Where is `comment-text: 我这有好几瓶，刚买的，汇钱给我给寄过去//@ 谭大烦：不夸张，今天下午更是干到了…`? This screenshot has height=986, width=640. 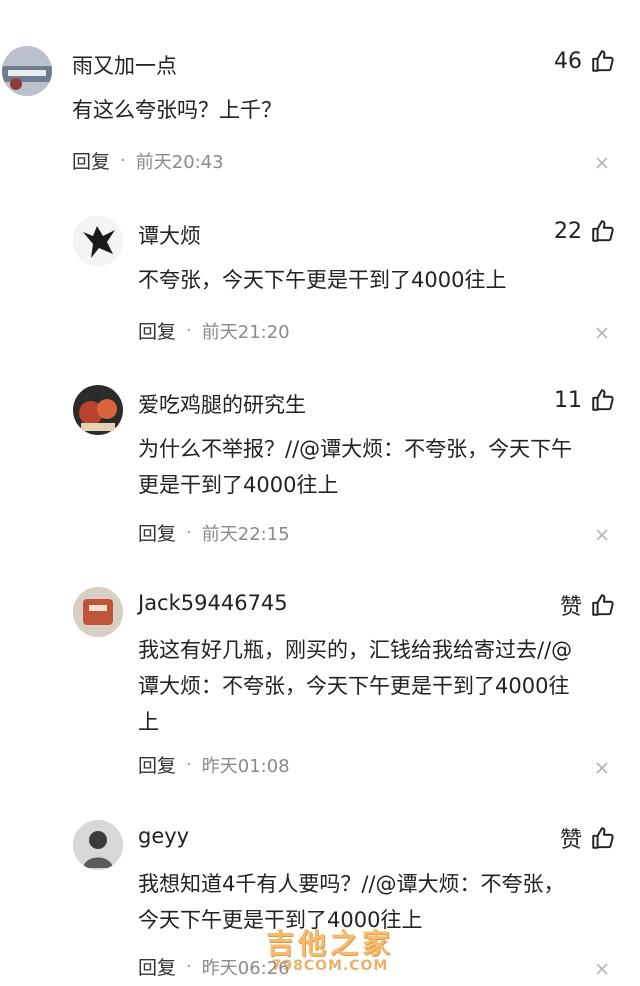
comment-text: 我这有好几瓶，刚买的，汇钱给我给寄过去//@ 谭大烦：不夸张，今天下午更是干到了… is located at coordinates (355, 686).